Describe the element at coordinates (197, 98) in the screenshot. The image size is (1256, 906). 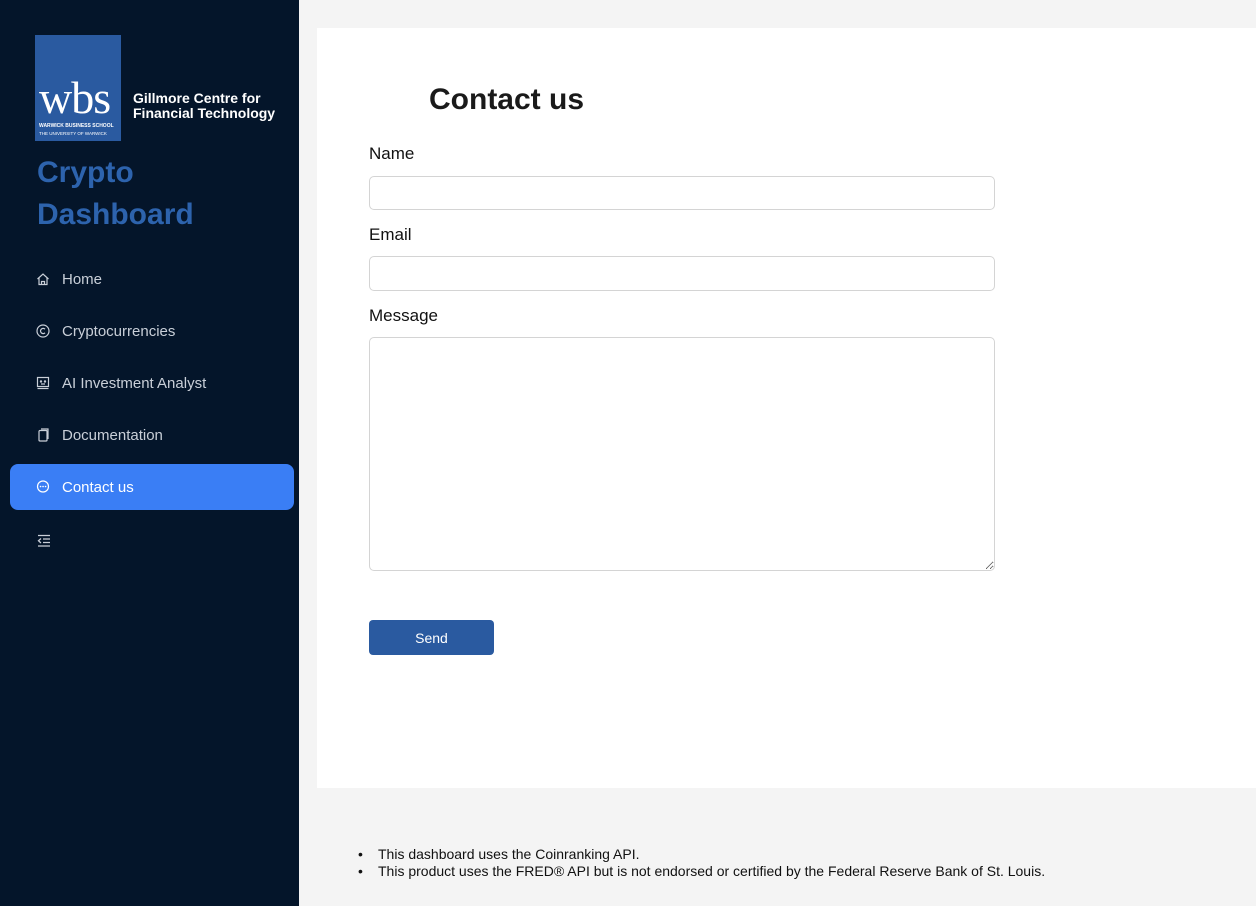
I see `centre-name-line1: Gillmore Centre for` at that location.